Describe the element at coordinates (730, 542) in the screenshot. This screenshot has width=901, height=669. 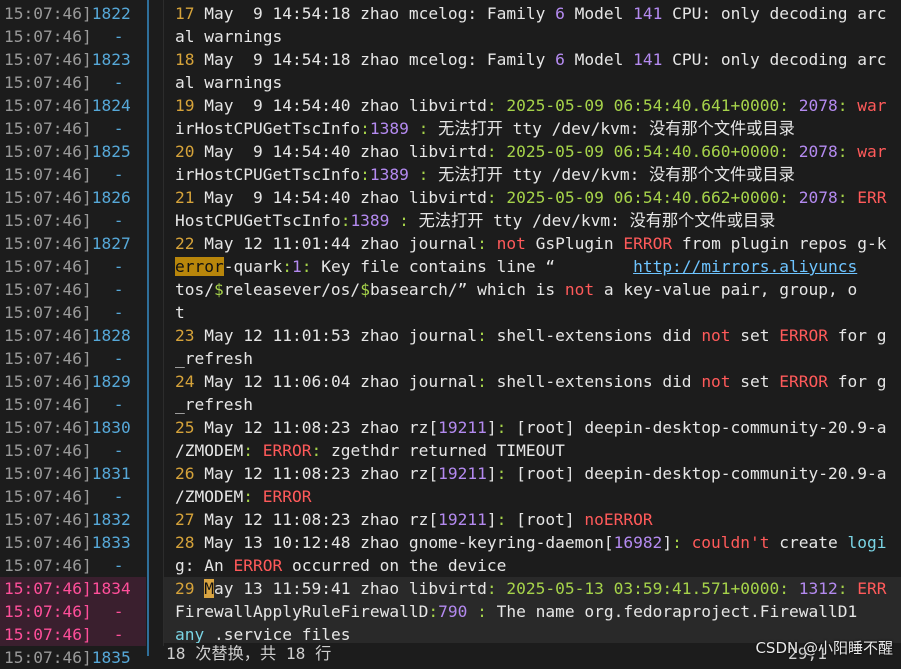
I see `log-text: couldn't` at that location.